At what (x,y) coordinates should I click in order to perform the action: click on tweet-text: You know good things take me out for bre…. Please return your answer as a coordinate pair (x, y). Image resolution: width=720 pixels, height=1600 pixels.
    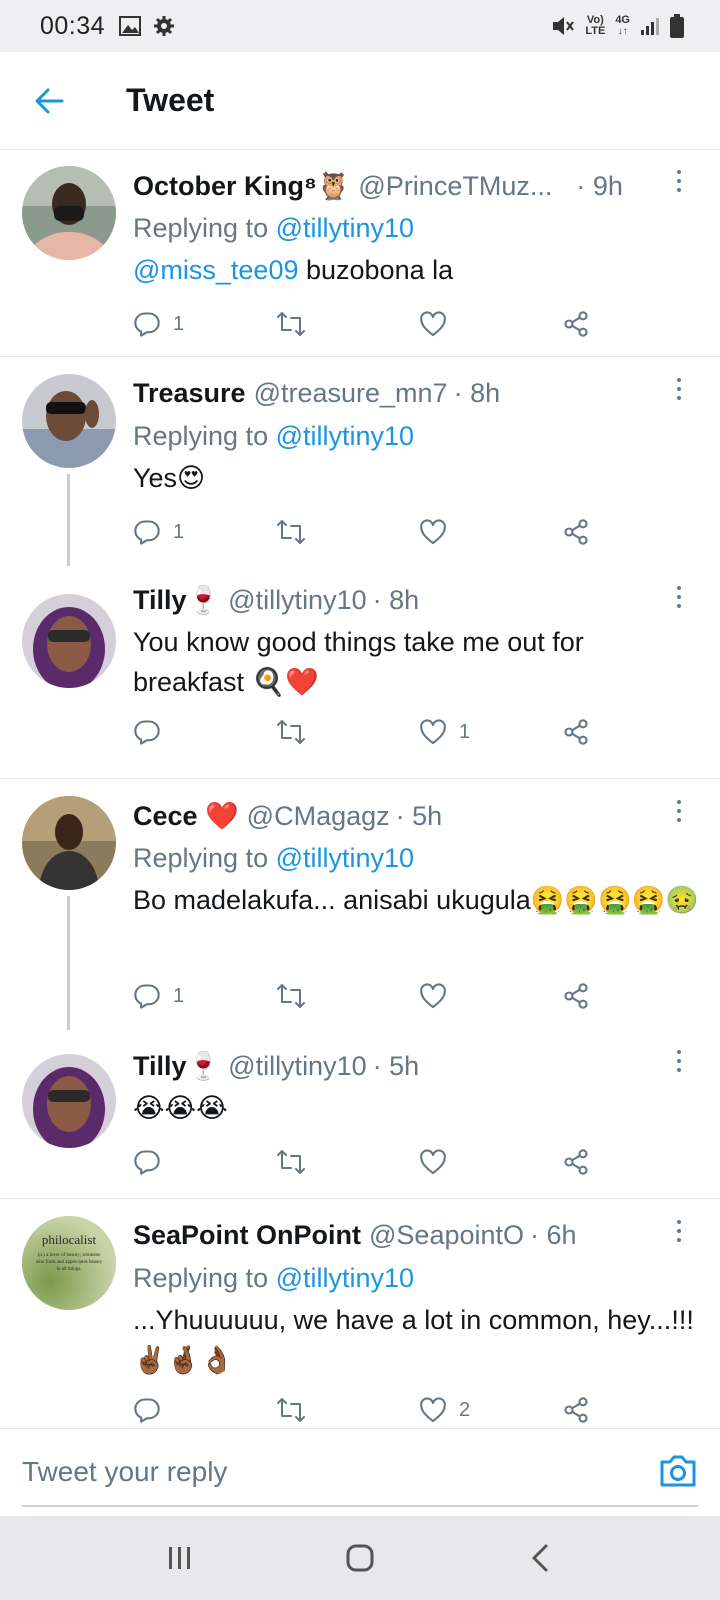
    Looking at the image, I should click on (358, 662).